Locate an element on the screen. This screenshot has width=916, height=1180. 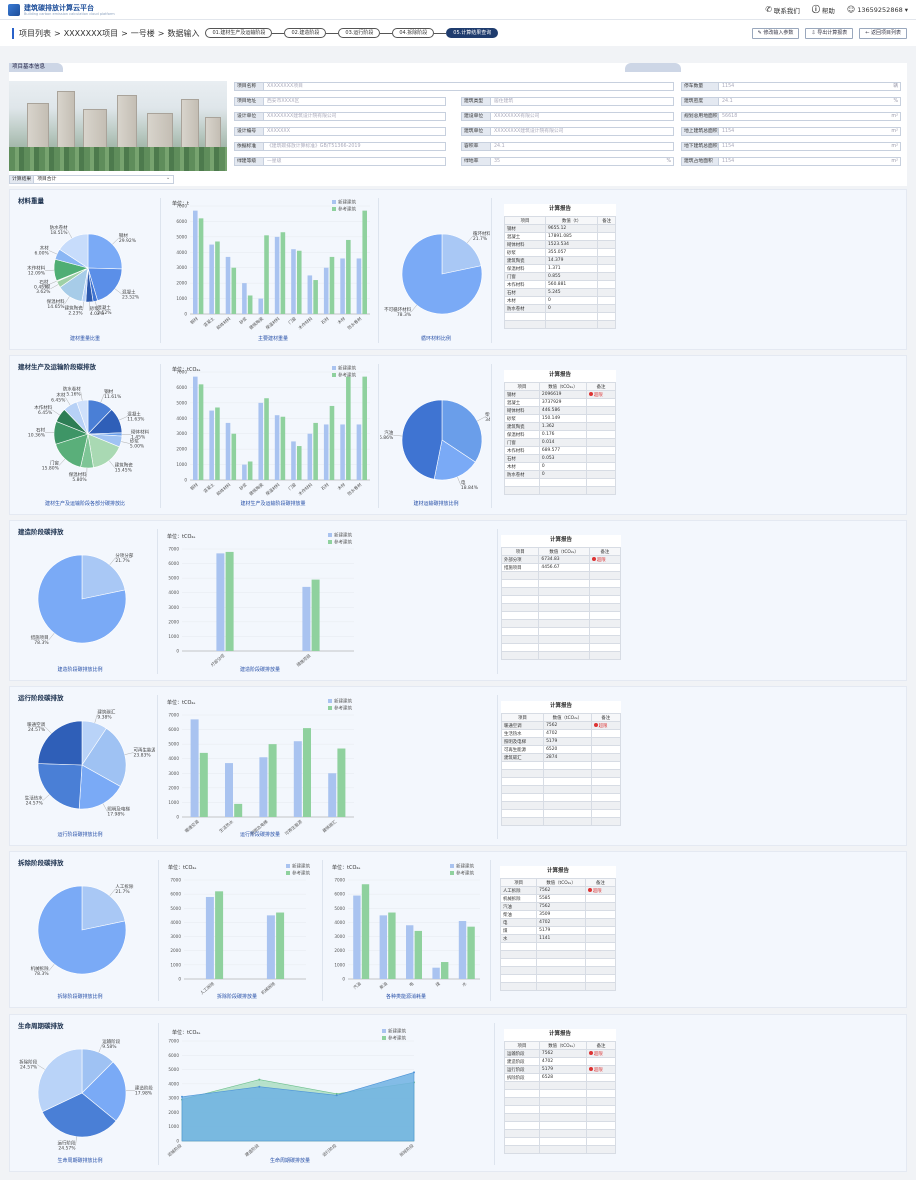
calc-result-select: 计算结果 项目合计 is located at coordinates (92, 179).